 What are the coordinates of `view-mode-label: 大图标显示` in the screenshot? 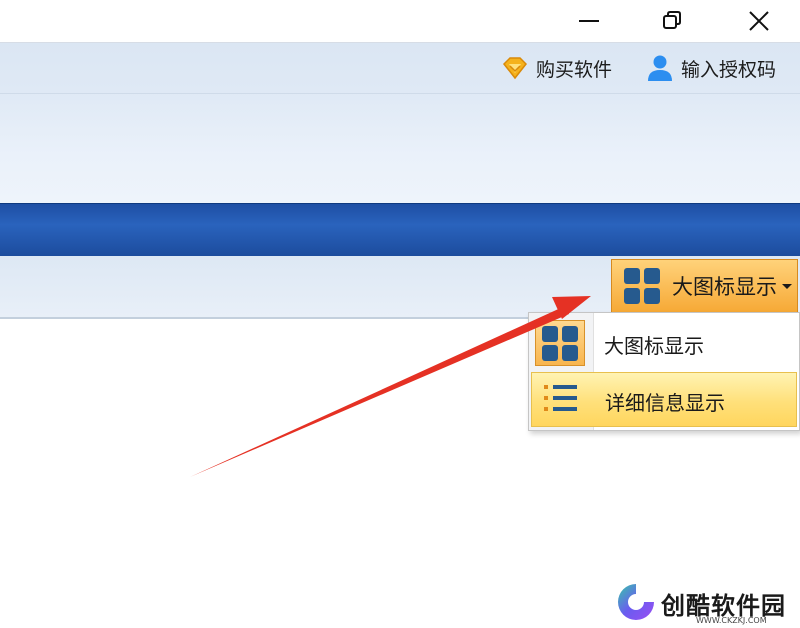 It's located at (724, 287).